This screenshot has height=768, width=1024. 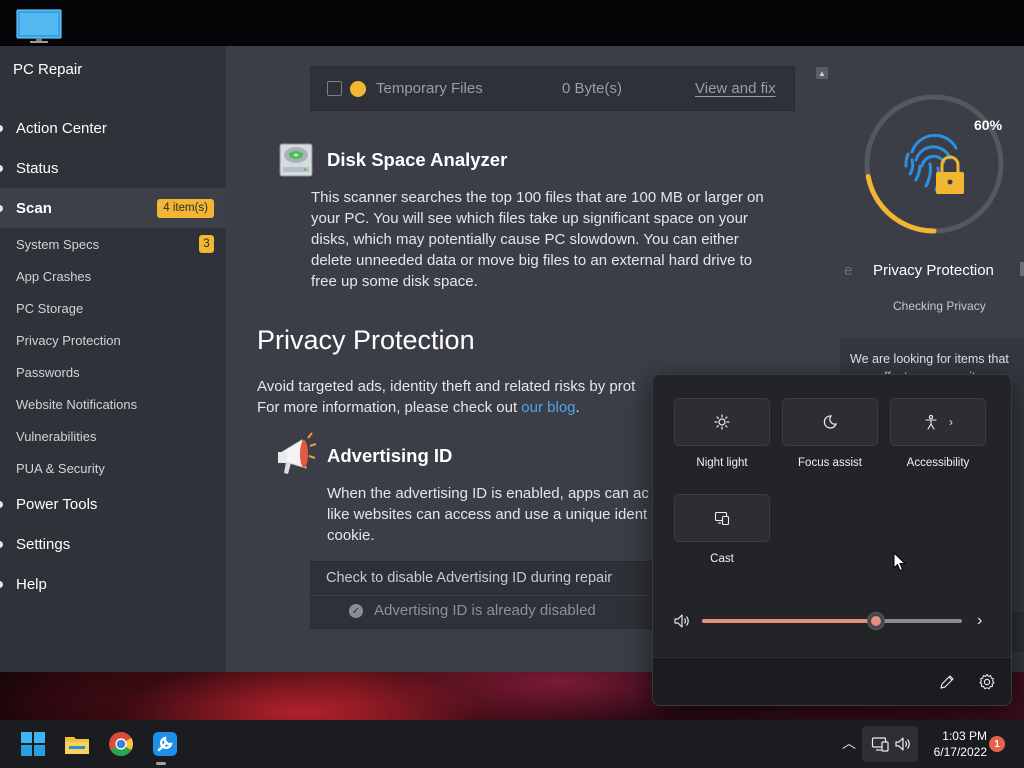 What do you see at coordinates (33, 744) in the screenshot?
I see `windows-start-icon` at bounding box center [33, 744].